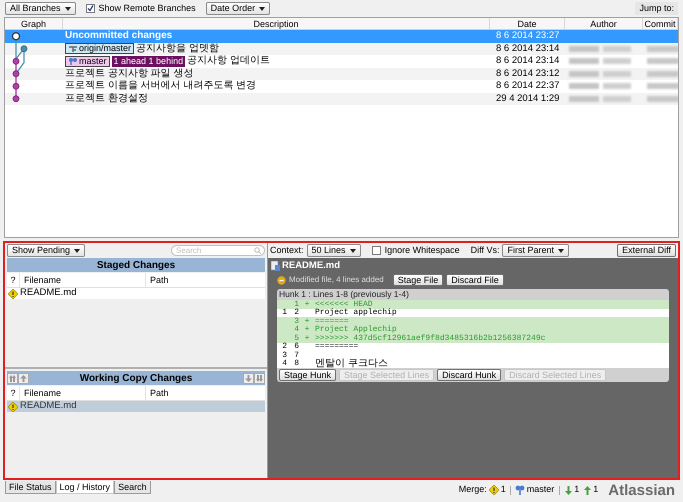 This screenshot has height=502, width=683. Describe the element at coordinates (333, 250) in the screenshot. I see `context-dropdown: 50 Lines` at that location.